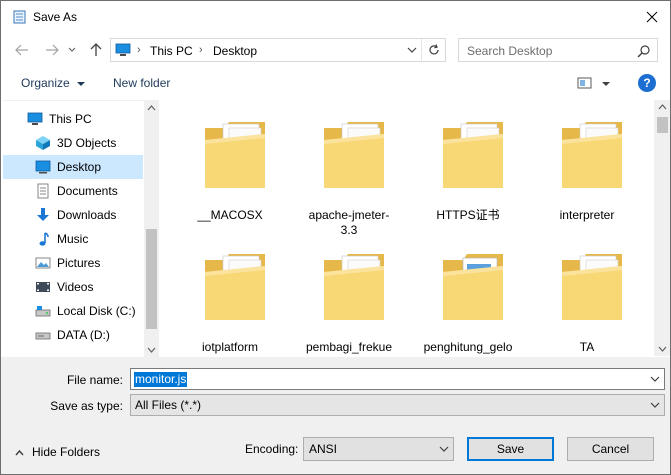 The image size is (671, 475). What do you see at coordinates (510, 51) in the screenshot?
I see `search-placeholder: Search Desktop` at bounding box center [510, 51].